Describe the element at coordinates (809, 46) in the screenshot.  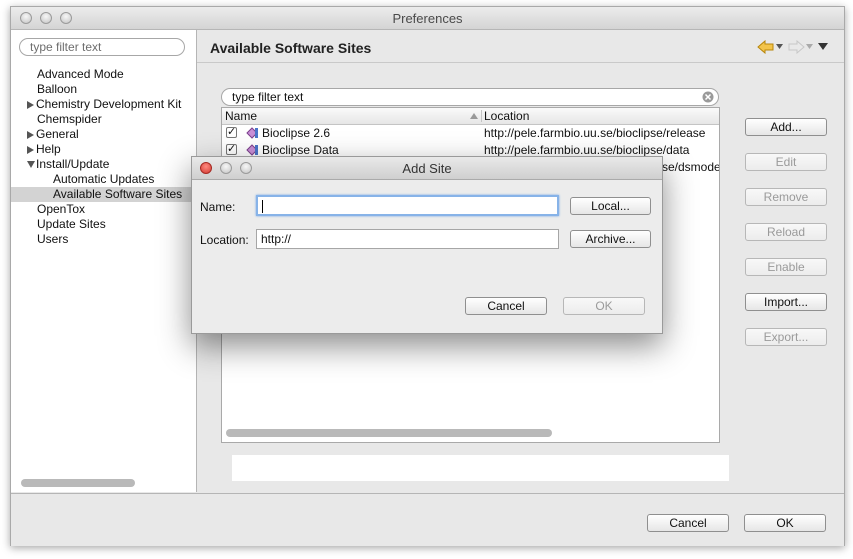
I see `forward-dropdown-icon` at that location.